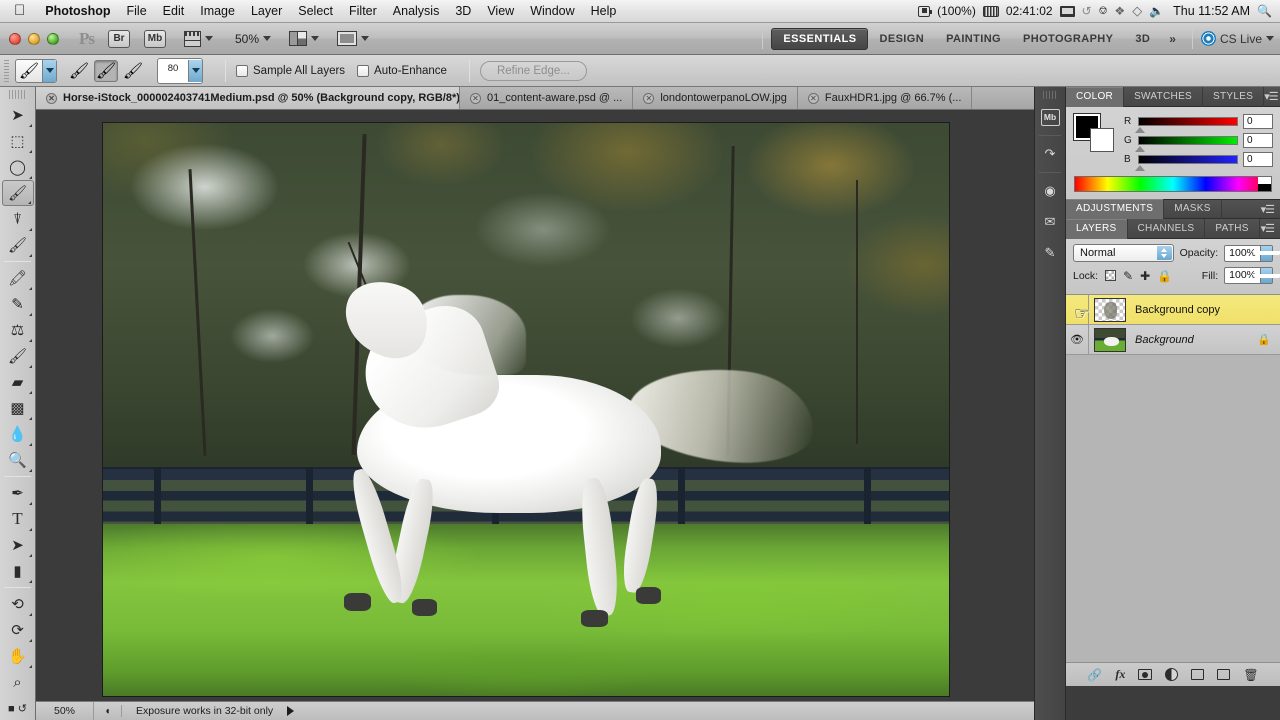  Describe the element at coordinates (1173, 184) in the screenshot. I see `color-spectrum-ramp` at that location.